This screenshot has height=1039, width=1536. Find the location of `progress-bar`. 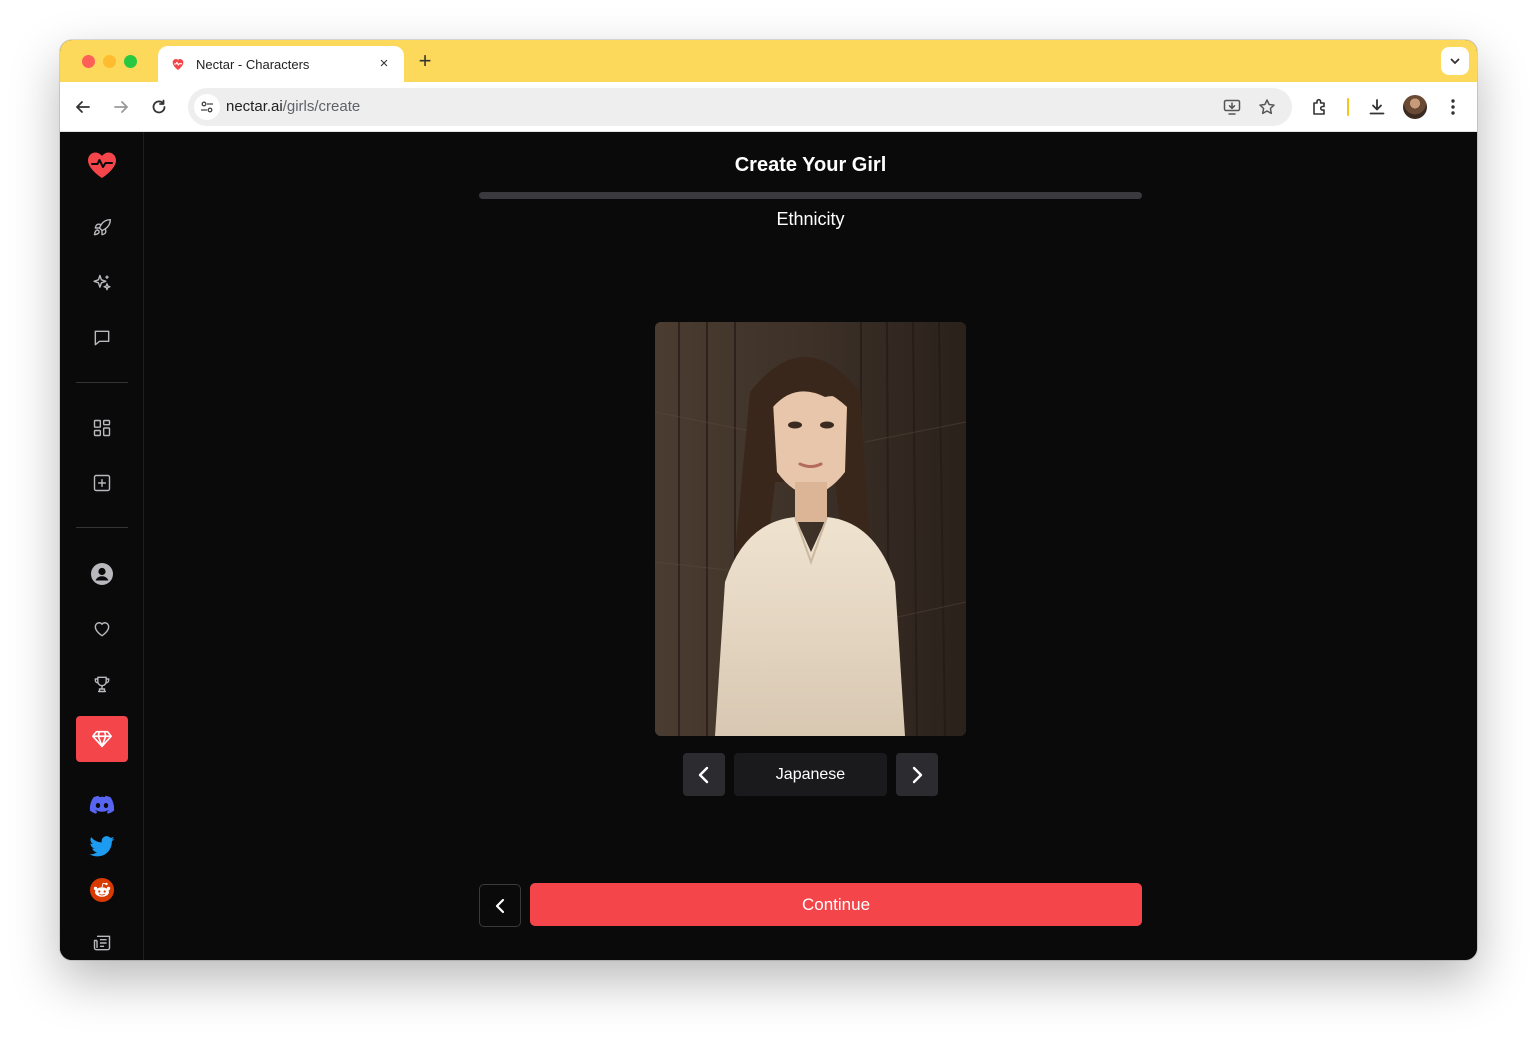

progress-bar is located at coordinates (810, 195).